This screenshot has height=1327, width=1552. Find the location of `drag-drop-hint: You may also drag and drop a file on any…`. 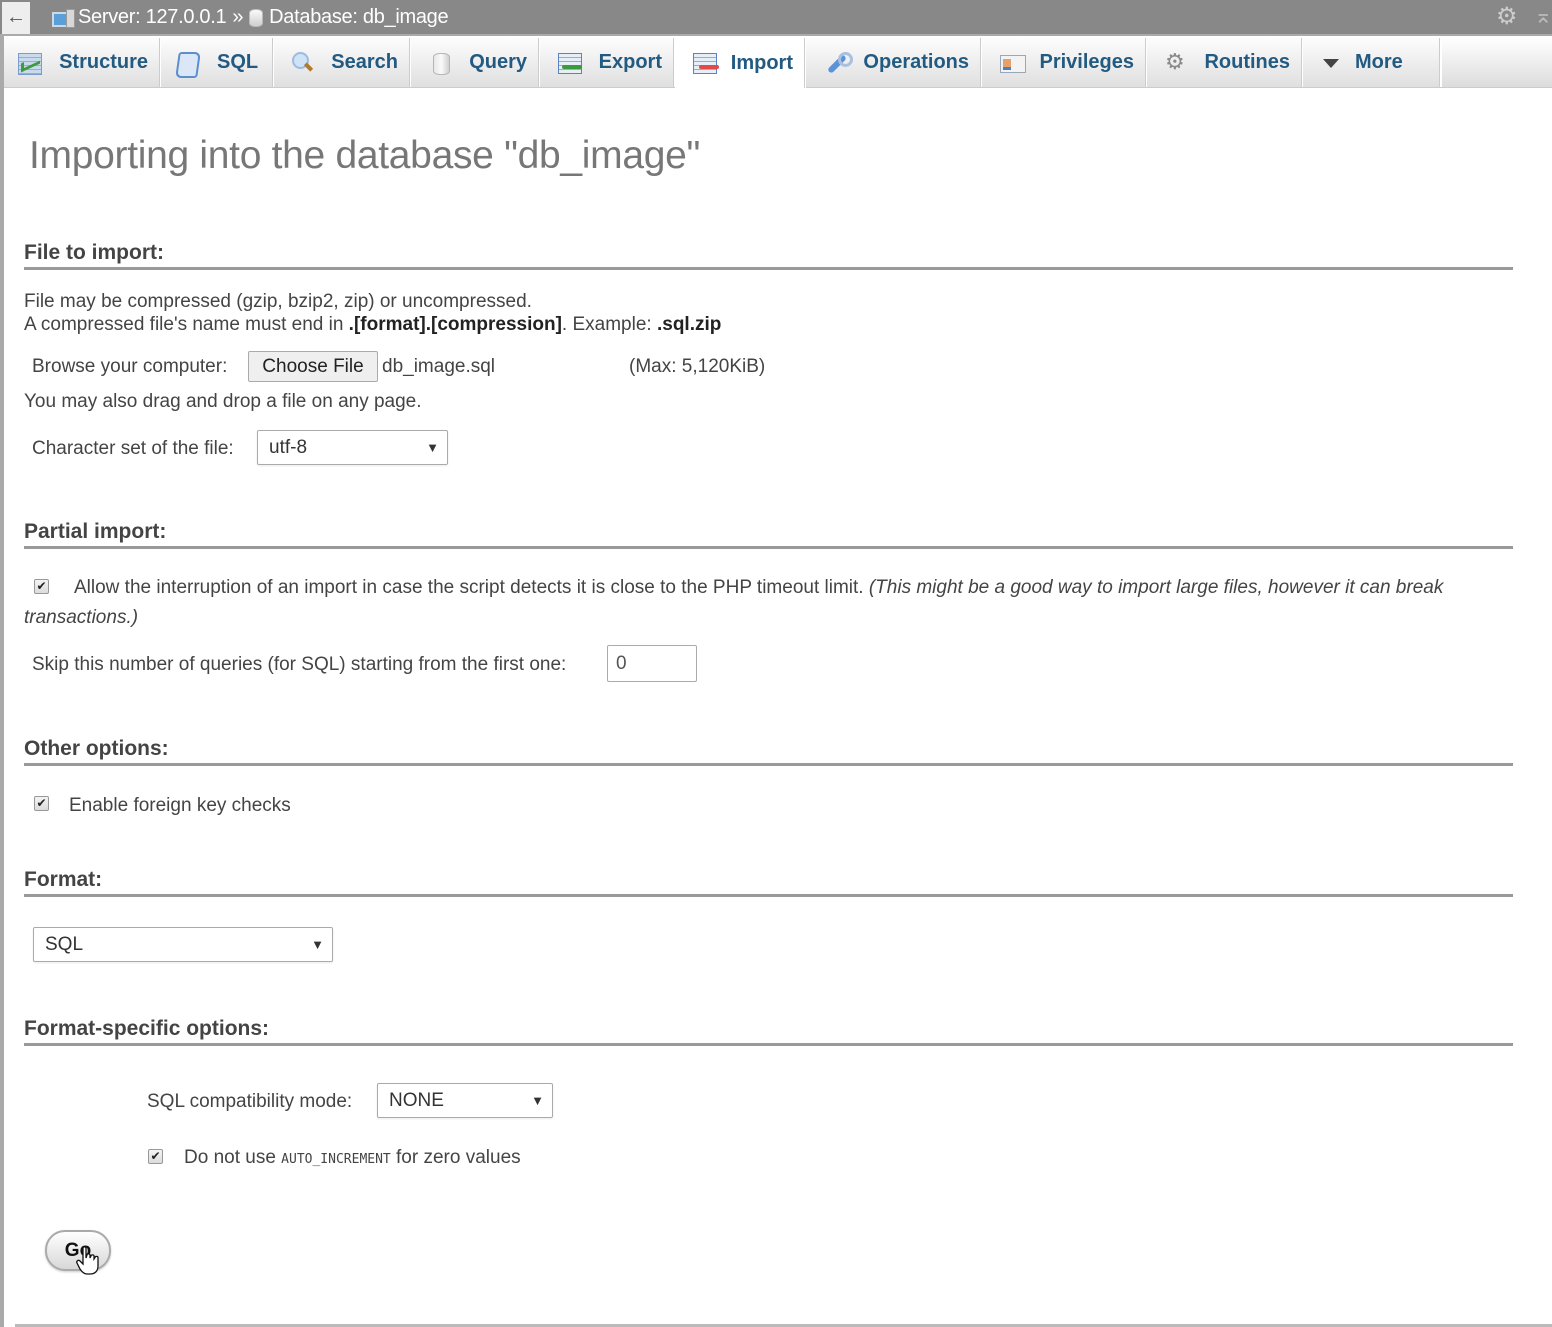

drag-drop-hint: You may also drag and drop a file on any… is located at coordinates (223, 401).